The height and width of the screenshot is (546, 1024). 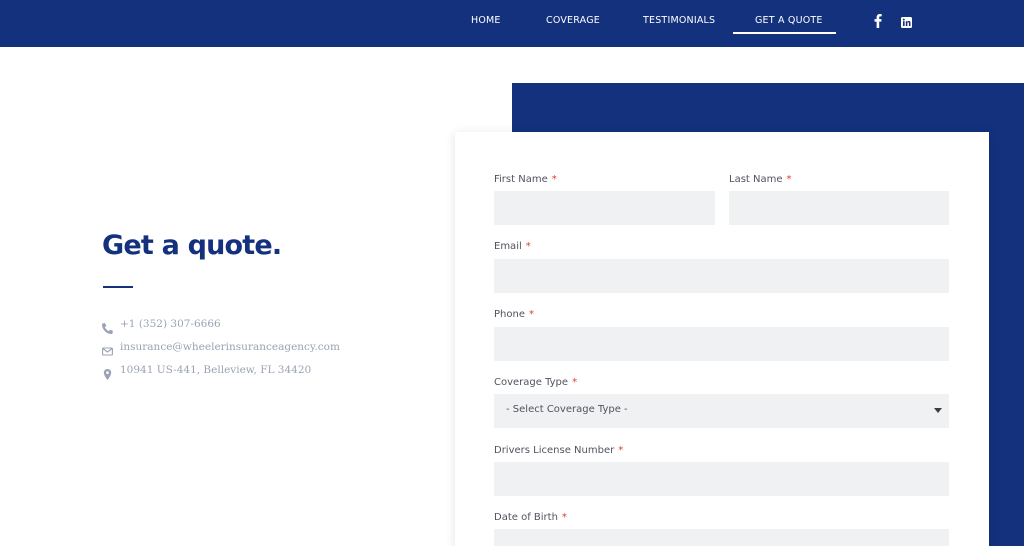 I want to click on first-name-input, so click(x=604, y=208).